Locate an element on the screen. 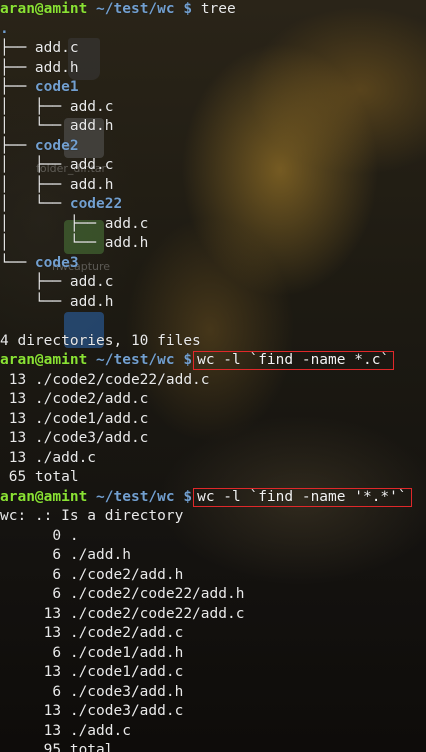 This screenshot has height=752, width=426. wc2-output-line: 6 ./add.h is located at coordinates (65, 555).